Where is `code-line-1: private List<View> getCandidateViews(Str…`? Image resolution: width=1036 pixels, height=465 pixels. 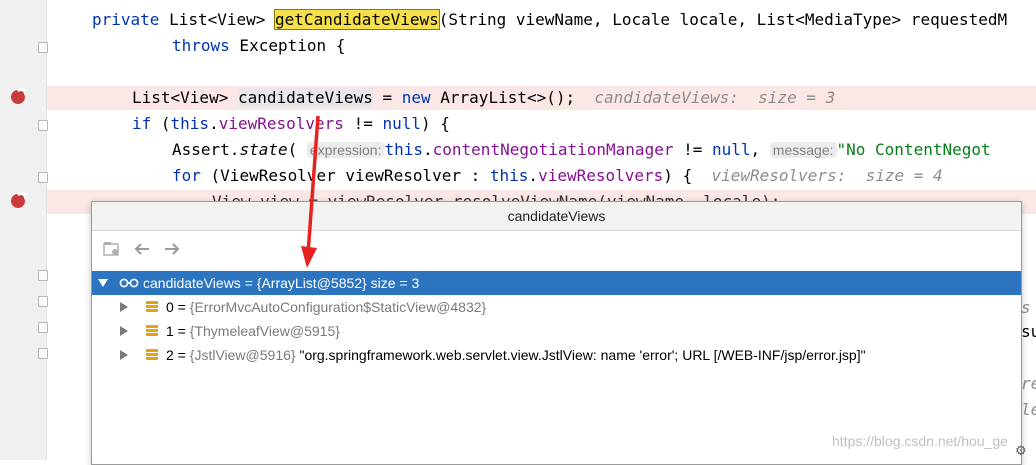 code-line-1: private List<View> getCandidateViews(Str… is located at coordinates (549, 20).